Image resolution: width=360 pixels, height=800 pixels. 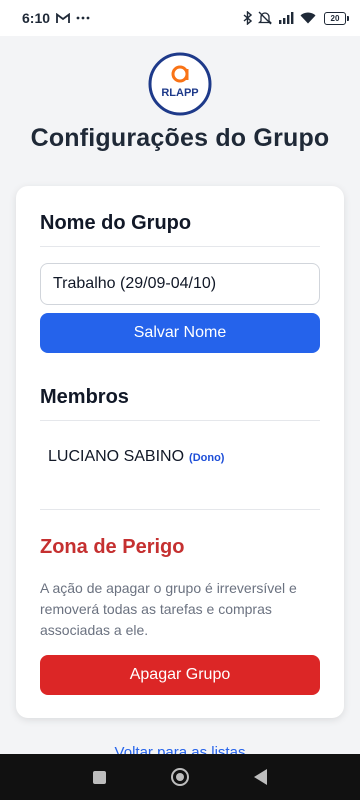 I want to click on home-icon, so click(x=179, y=777).